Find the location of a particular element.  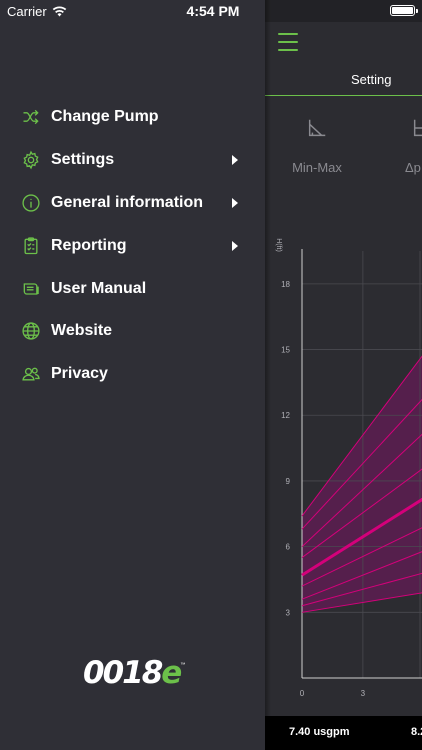

logo-text: 0018e is located at coordinates (132, 673).